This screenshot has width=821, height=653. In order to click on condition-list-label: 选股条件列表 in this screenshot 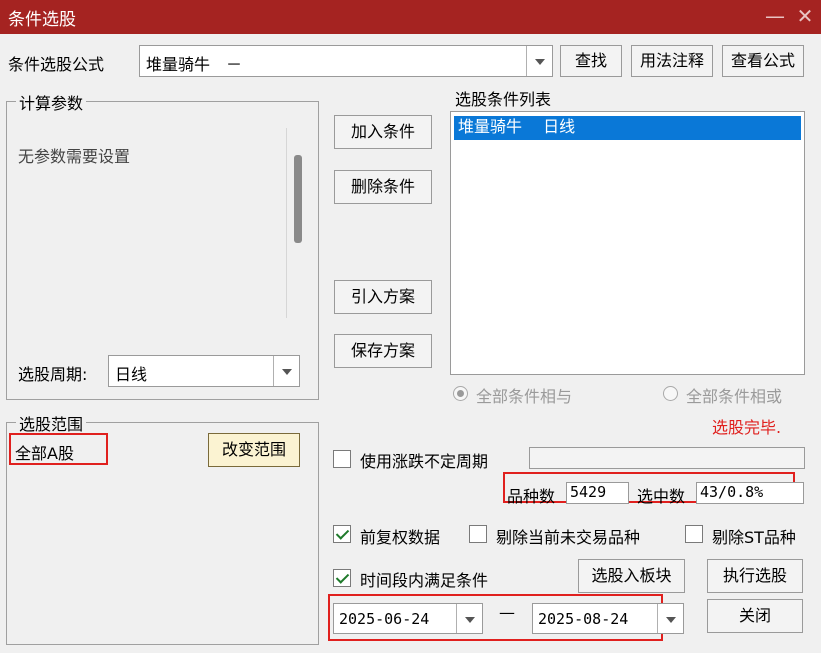, I will do `click(503, 99)`.